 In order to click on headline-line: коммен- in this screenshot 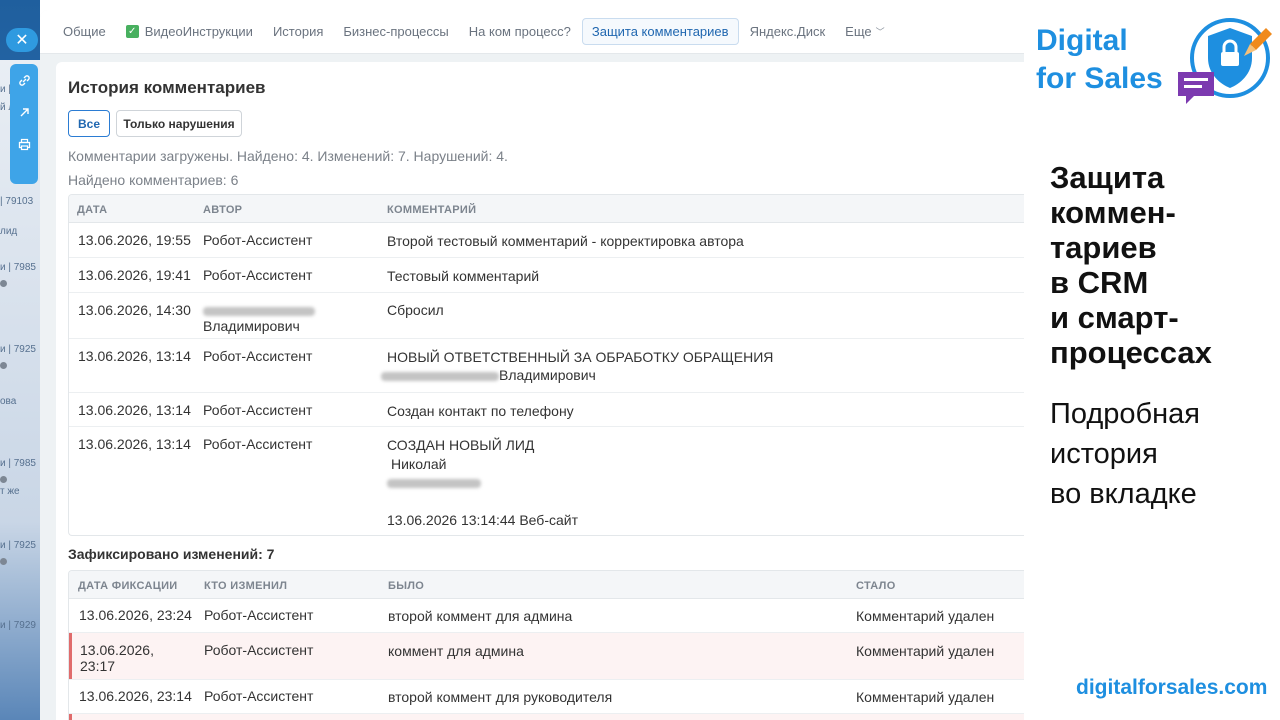, I will do `click(1113, 212)`.